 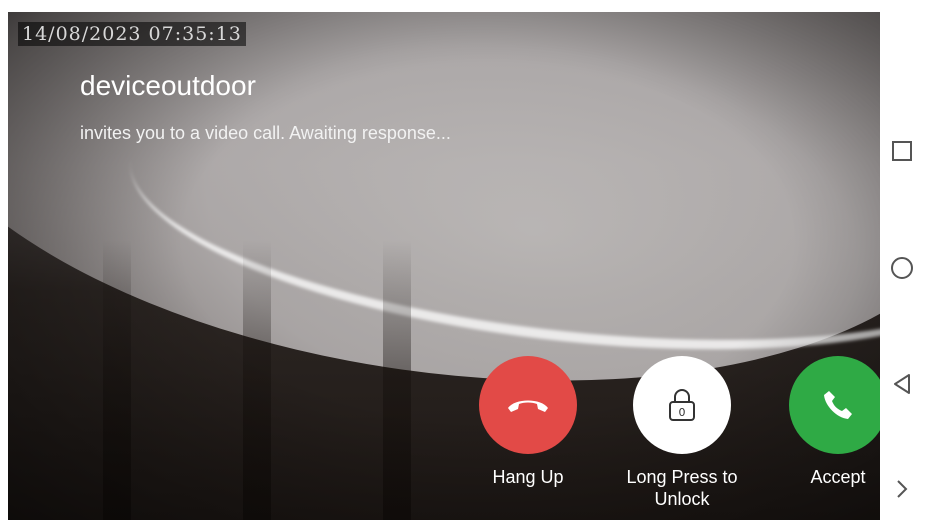 I want to click on recents-button, so click(x=902, y=151).